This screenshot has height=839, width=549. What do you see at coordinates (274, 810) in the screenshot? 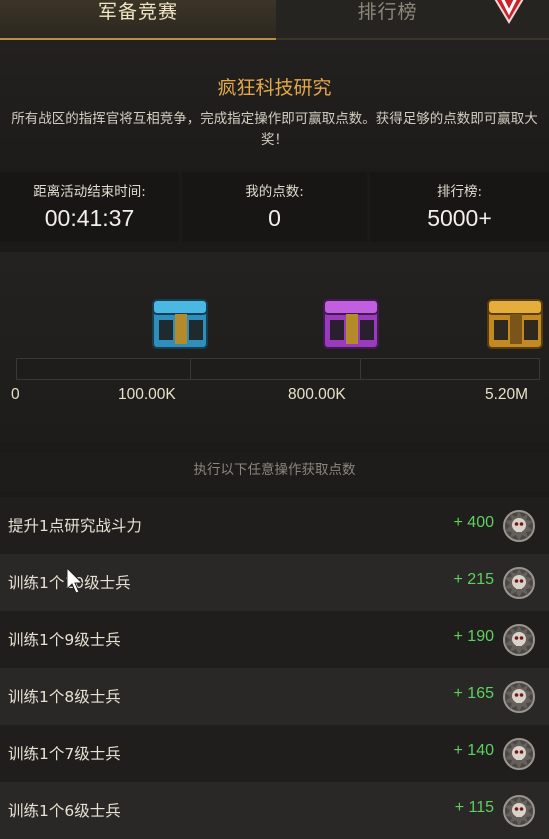
I see `task-row: 训练1个6级士兵 + 115` at bounding box center [274, 810].